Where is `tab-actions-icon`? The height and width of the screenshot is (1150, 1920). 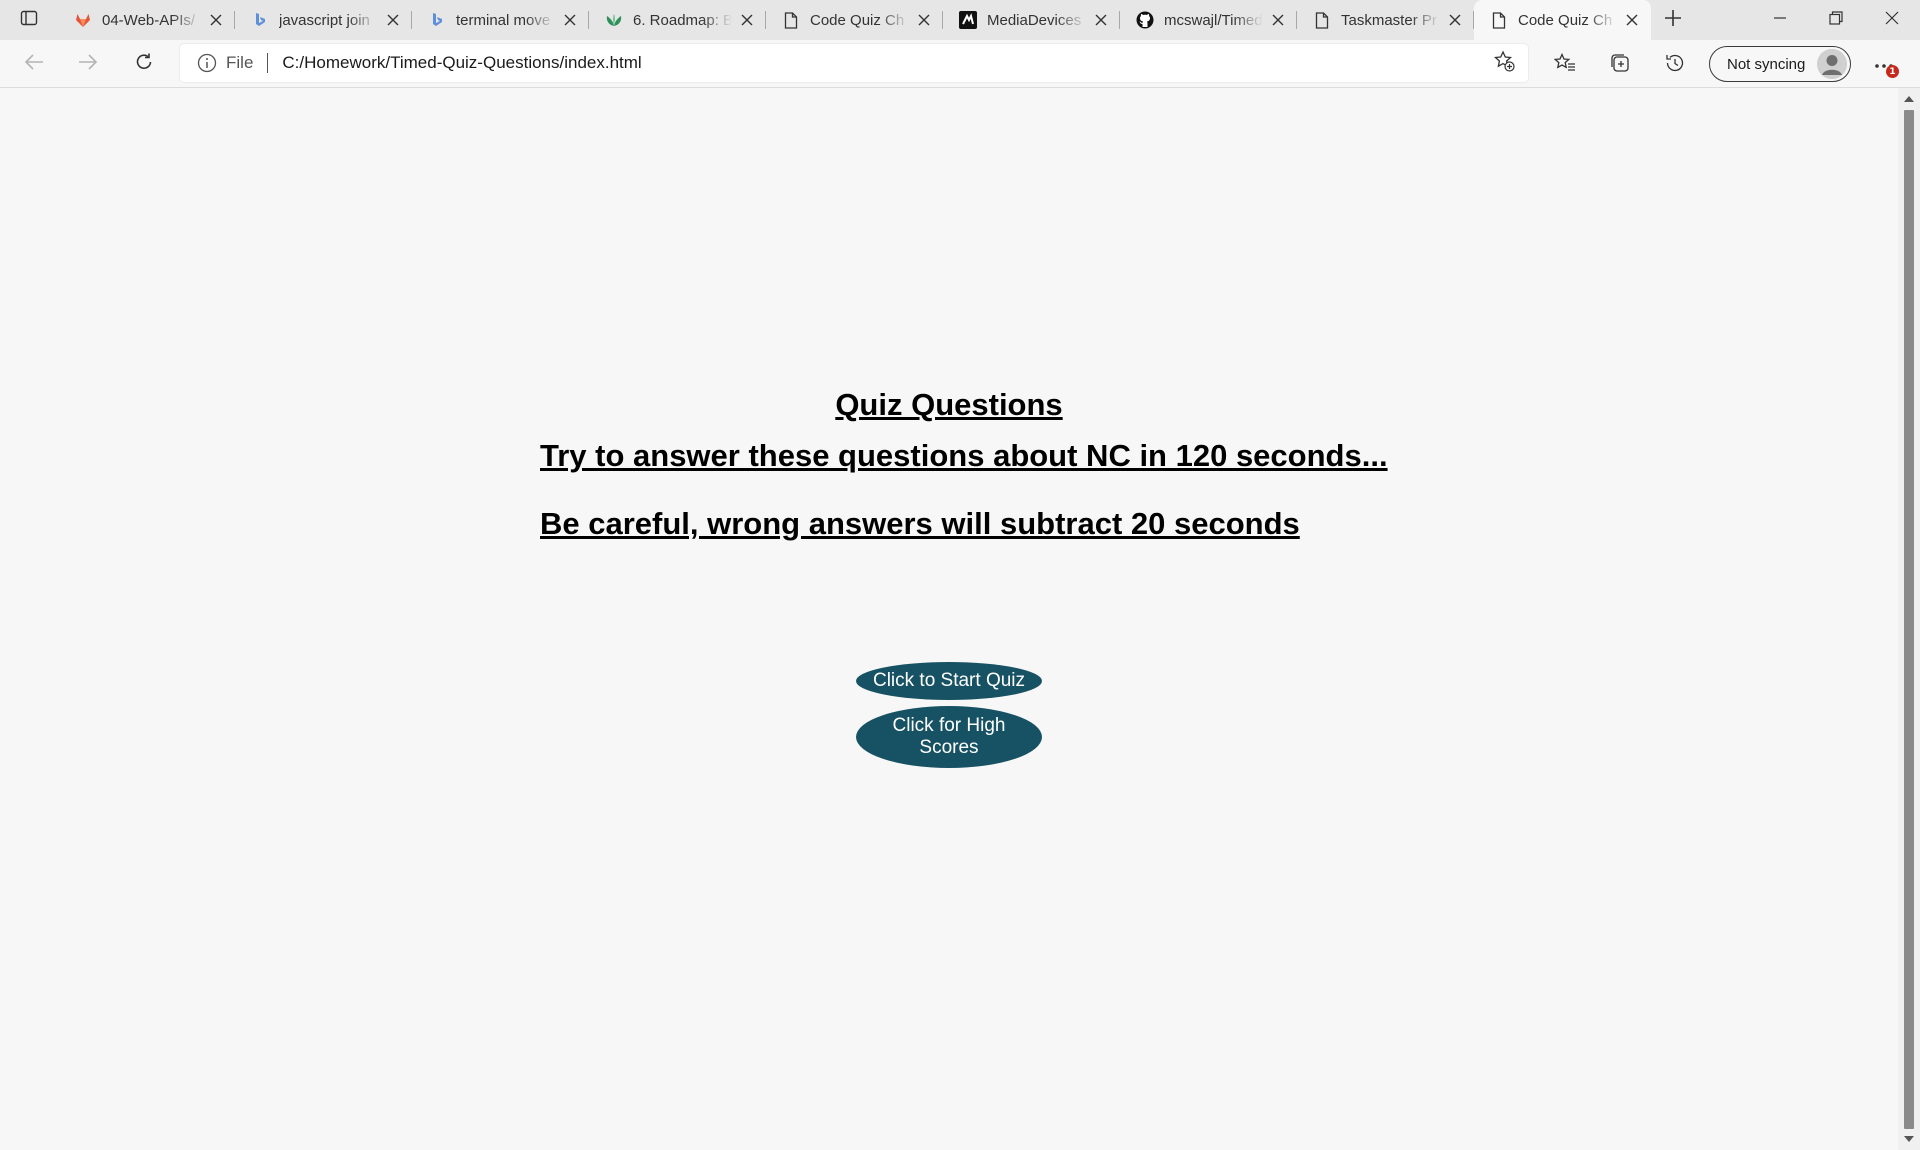 tab-actions-icon is located at coordinates (29, 20).